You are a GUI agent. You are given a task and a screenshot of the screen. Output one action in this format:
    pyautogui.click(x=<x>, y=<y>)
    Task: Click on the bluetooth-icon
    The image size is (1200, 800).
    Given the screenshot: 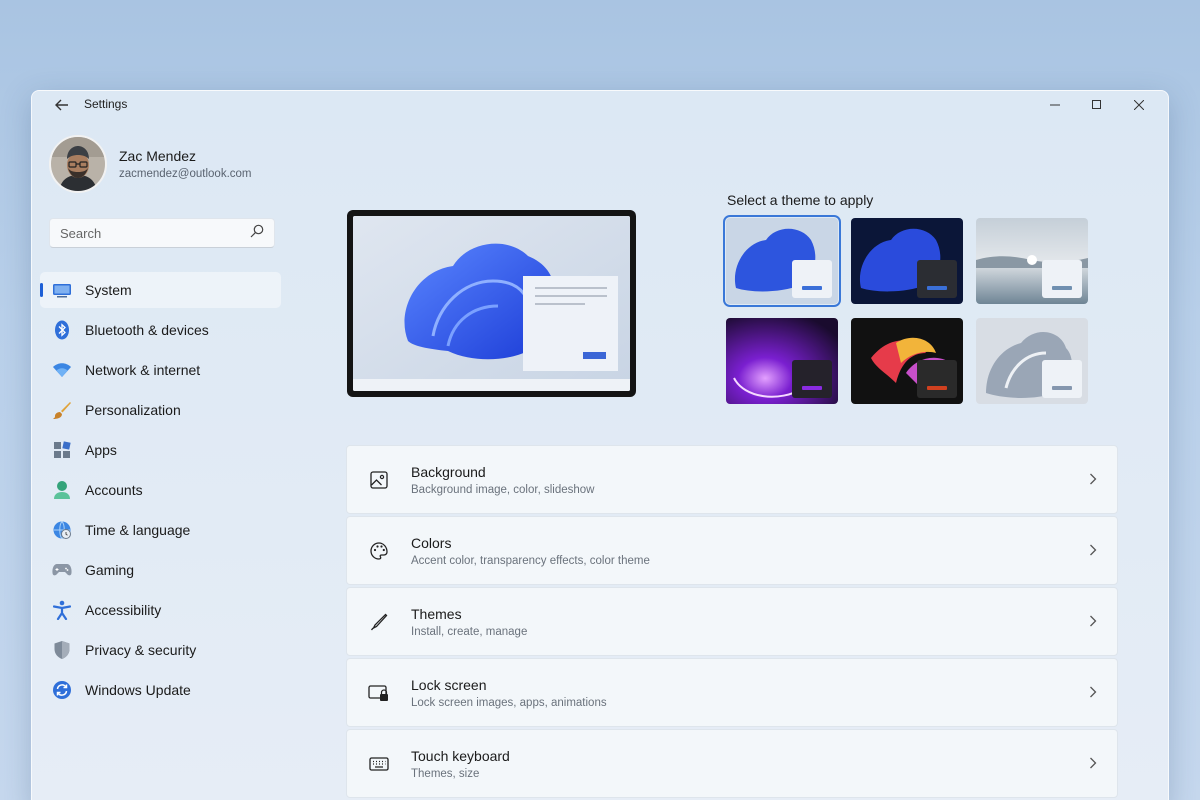 What is the action you would take?
    pyautogui.click(x=62, y=330)
    